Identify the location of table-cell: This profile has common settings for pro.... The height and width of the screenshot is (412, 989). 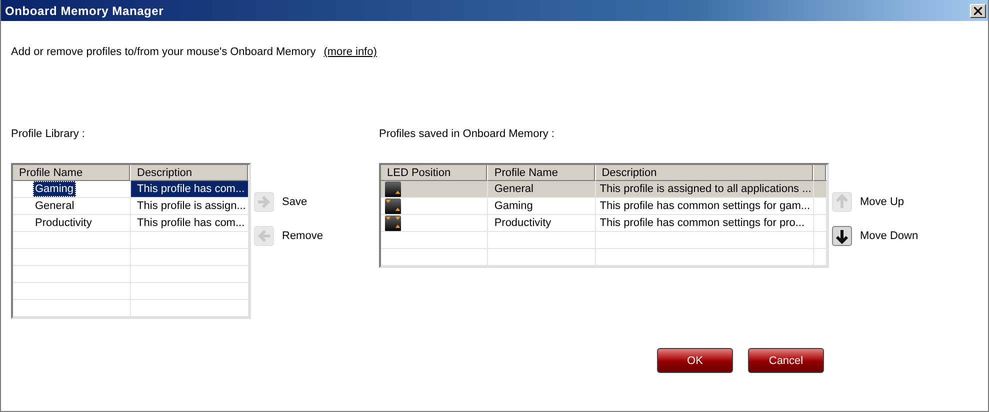
(705, 223).